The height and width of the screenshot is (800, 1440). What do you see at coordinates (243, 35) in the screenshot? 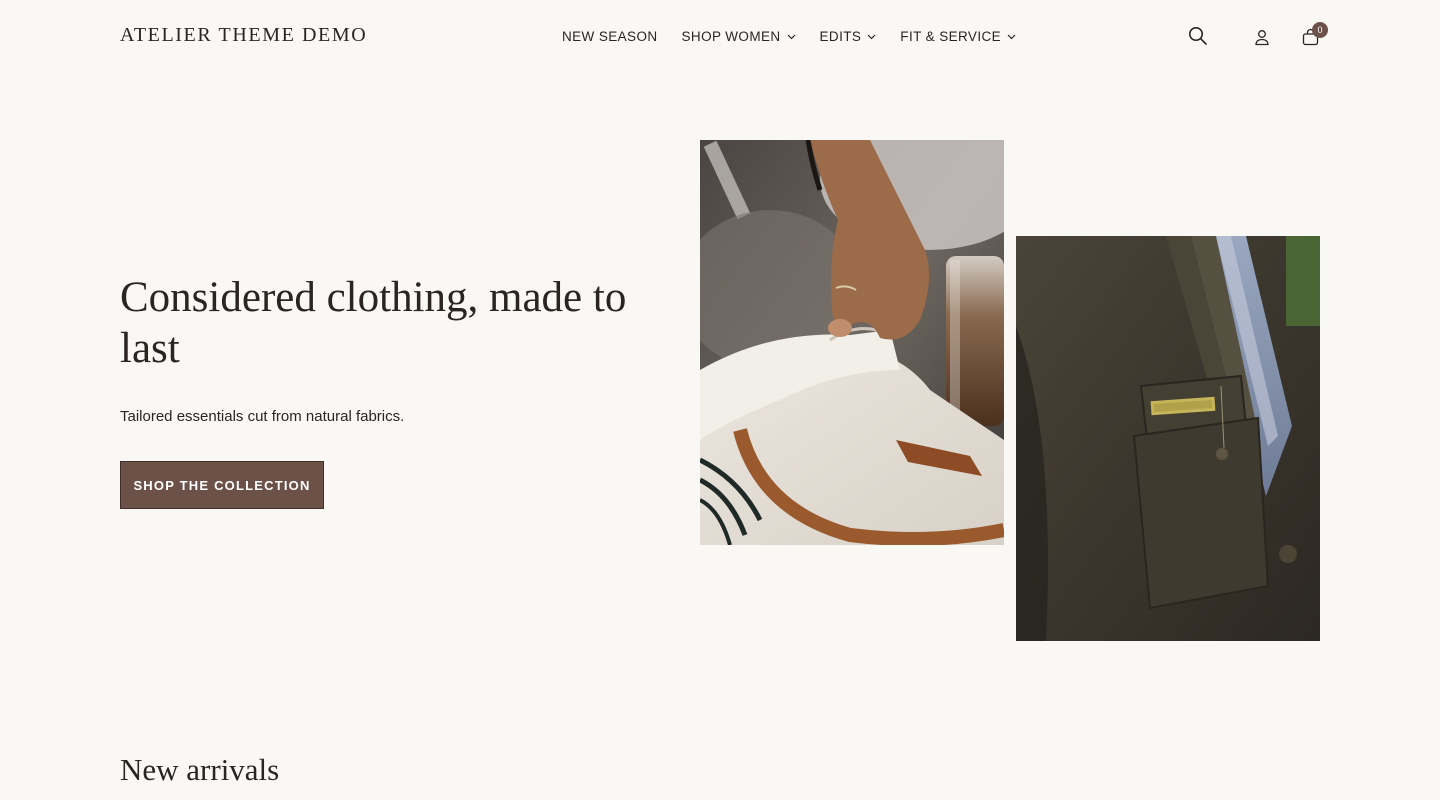
I see `site-logo: ATELIER THEME DEMO` at bounding box center [243, 35].